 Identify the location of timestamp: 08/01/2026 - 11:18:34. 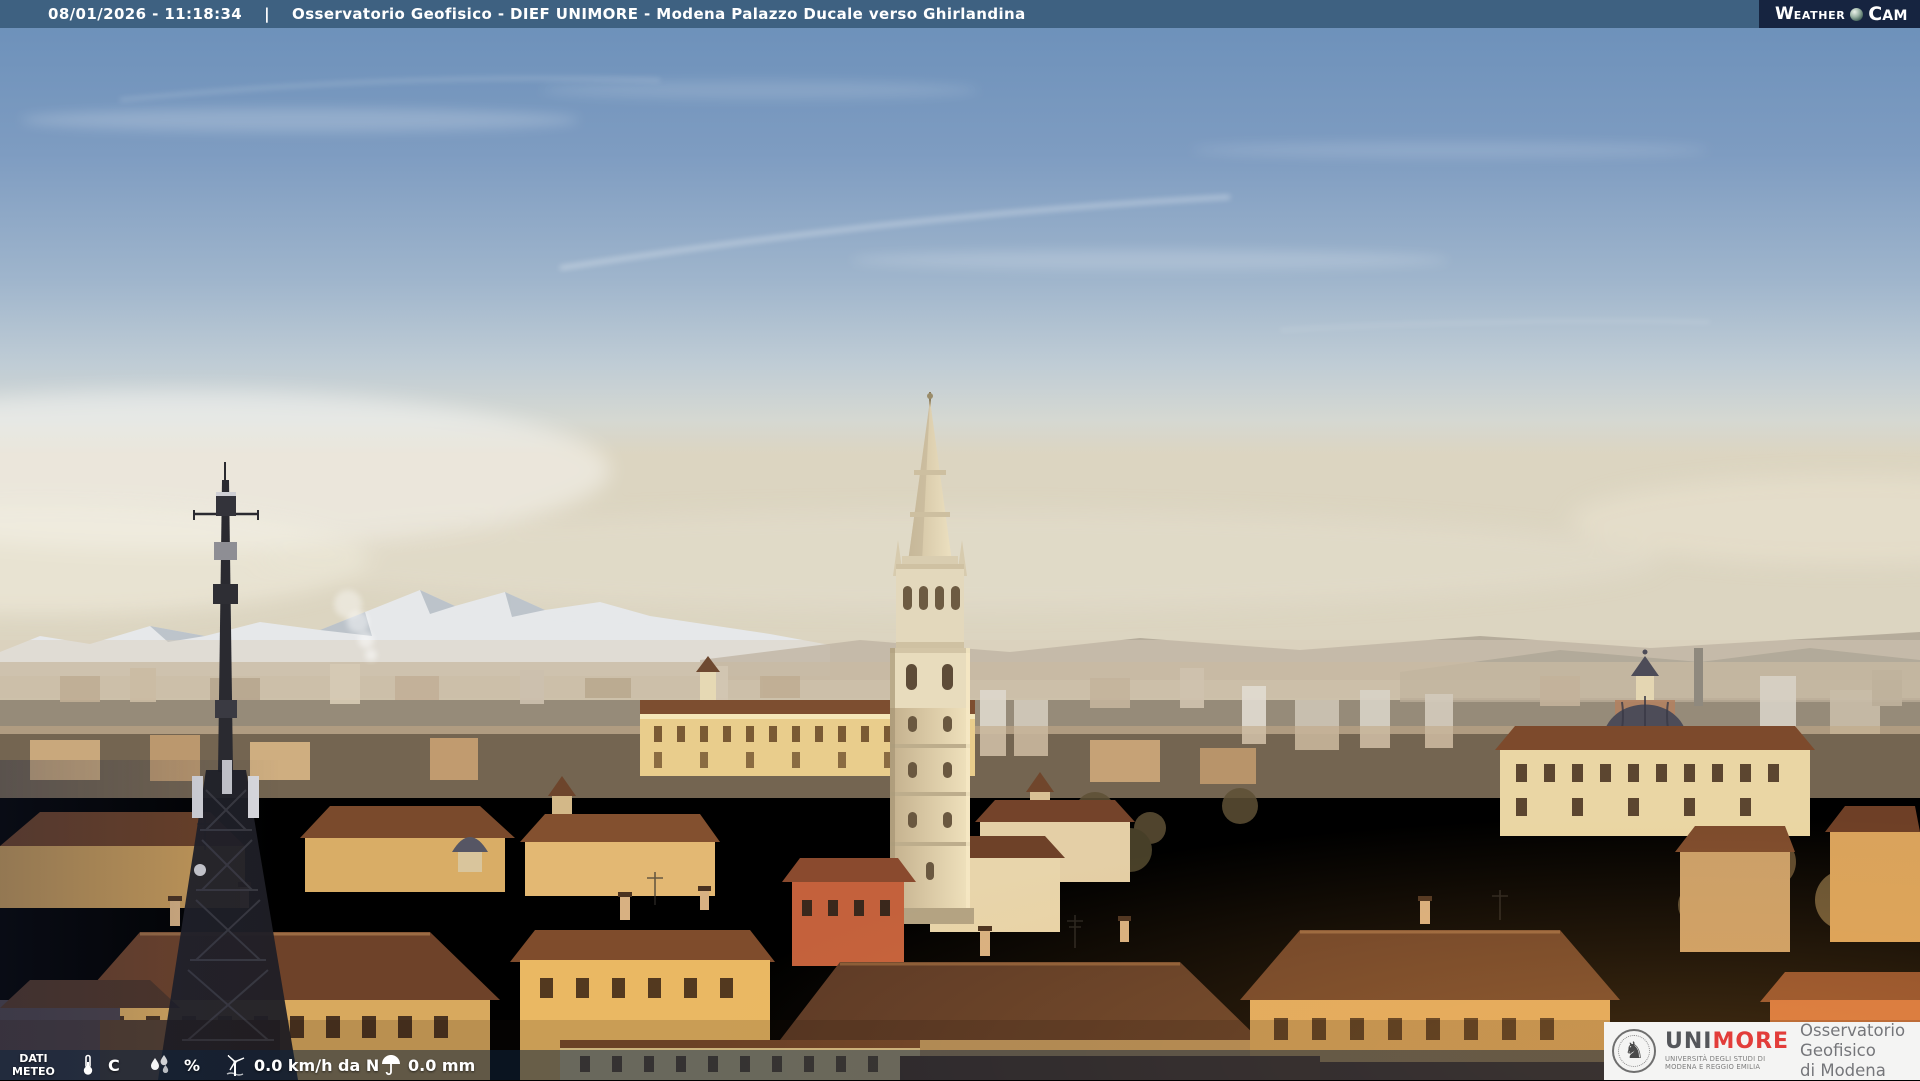
(145, 14).